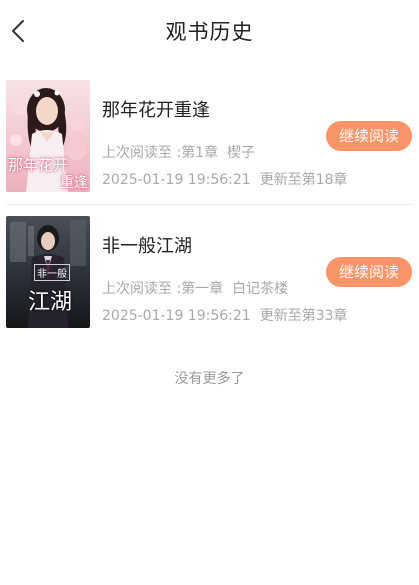 The height and width of the screenshot is (585, 419). Describe the element at coordinates (218, 153) in the screenshot. I see `last-read-chapter: 第1章 楔子` at that location.